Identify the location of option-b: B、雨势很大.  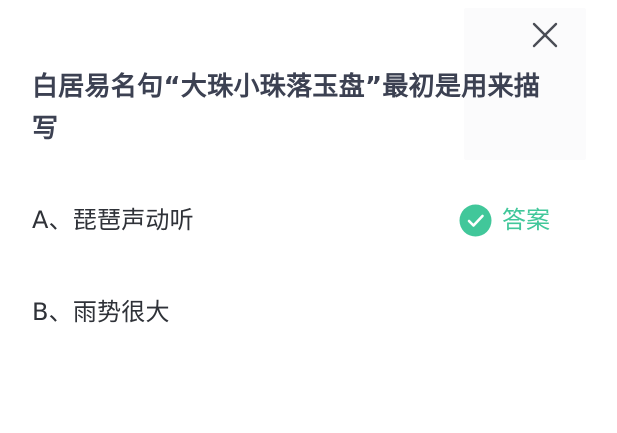
(101, 312).